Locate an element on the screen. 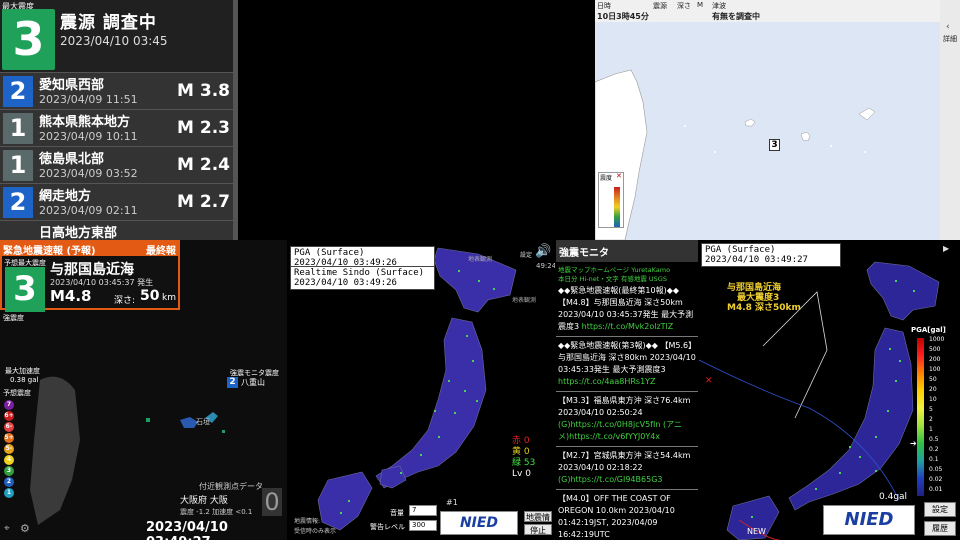 This screenshot has height=540, width=960. alarm-level-select: 300 is located at coordinates (423, 525).